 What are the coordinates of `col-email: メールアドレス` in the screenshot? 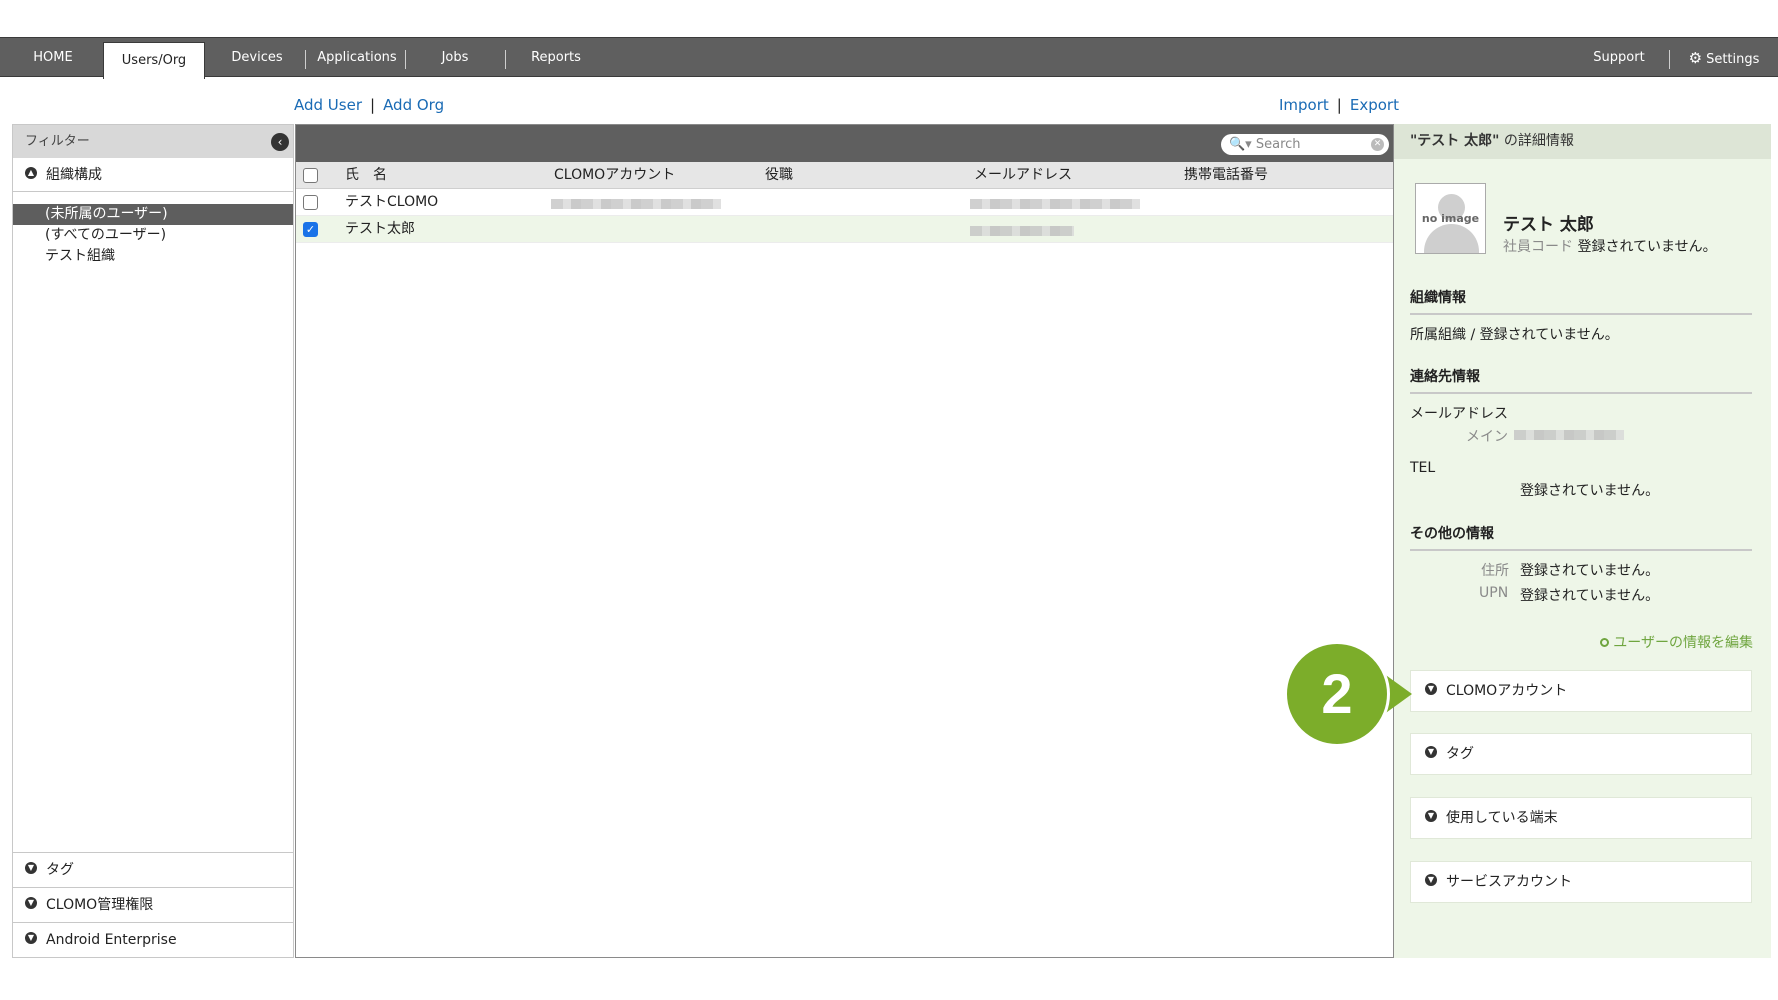 It's located at (1023, 175).